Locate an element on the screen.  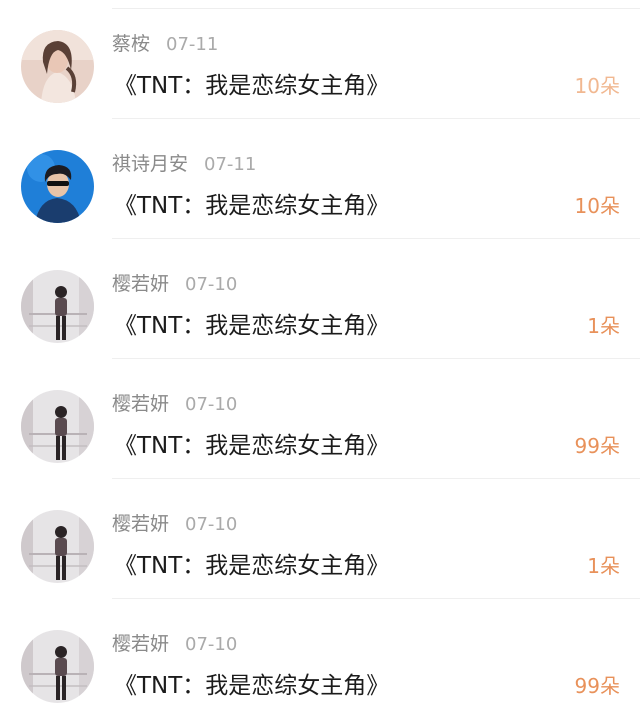
user-name: 祺诗月安 is located at coordinates (150, 164).